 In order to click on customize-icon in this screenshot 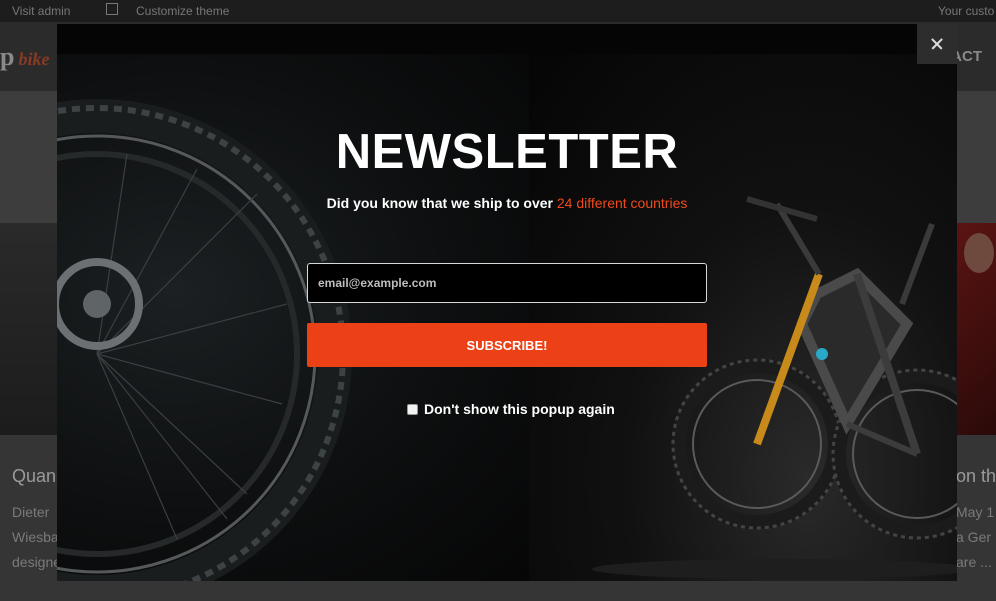, I will do `click(112, 9)`.